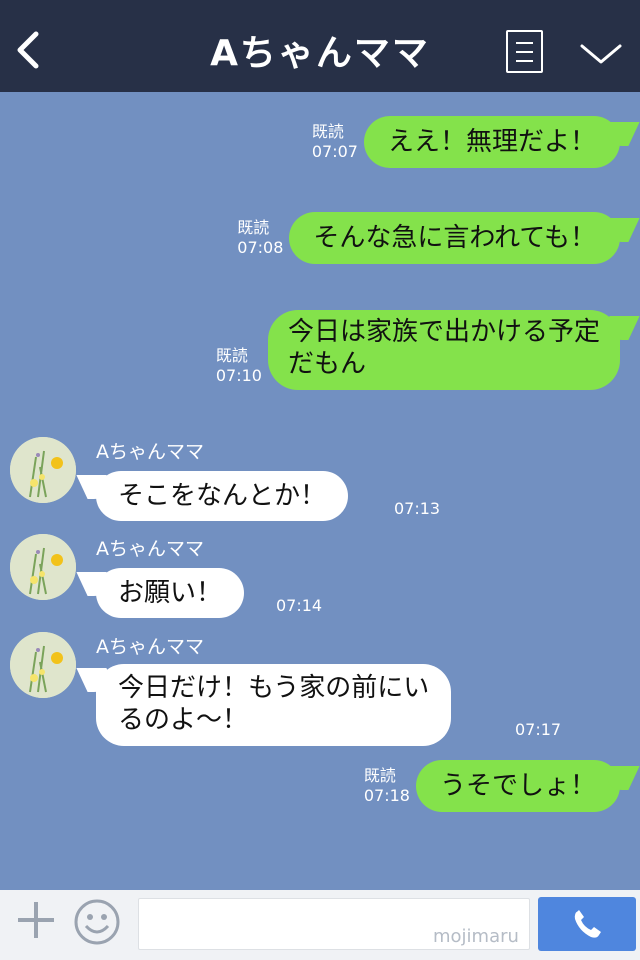  I want to click on message-meta: 既読 07:10, so click(239, 366).